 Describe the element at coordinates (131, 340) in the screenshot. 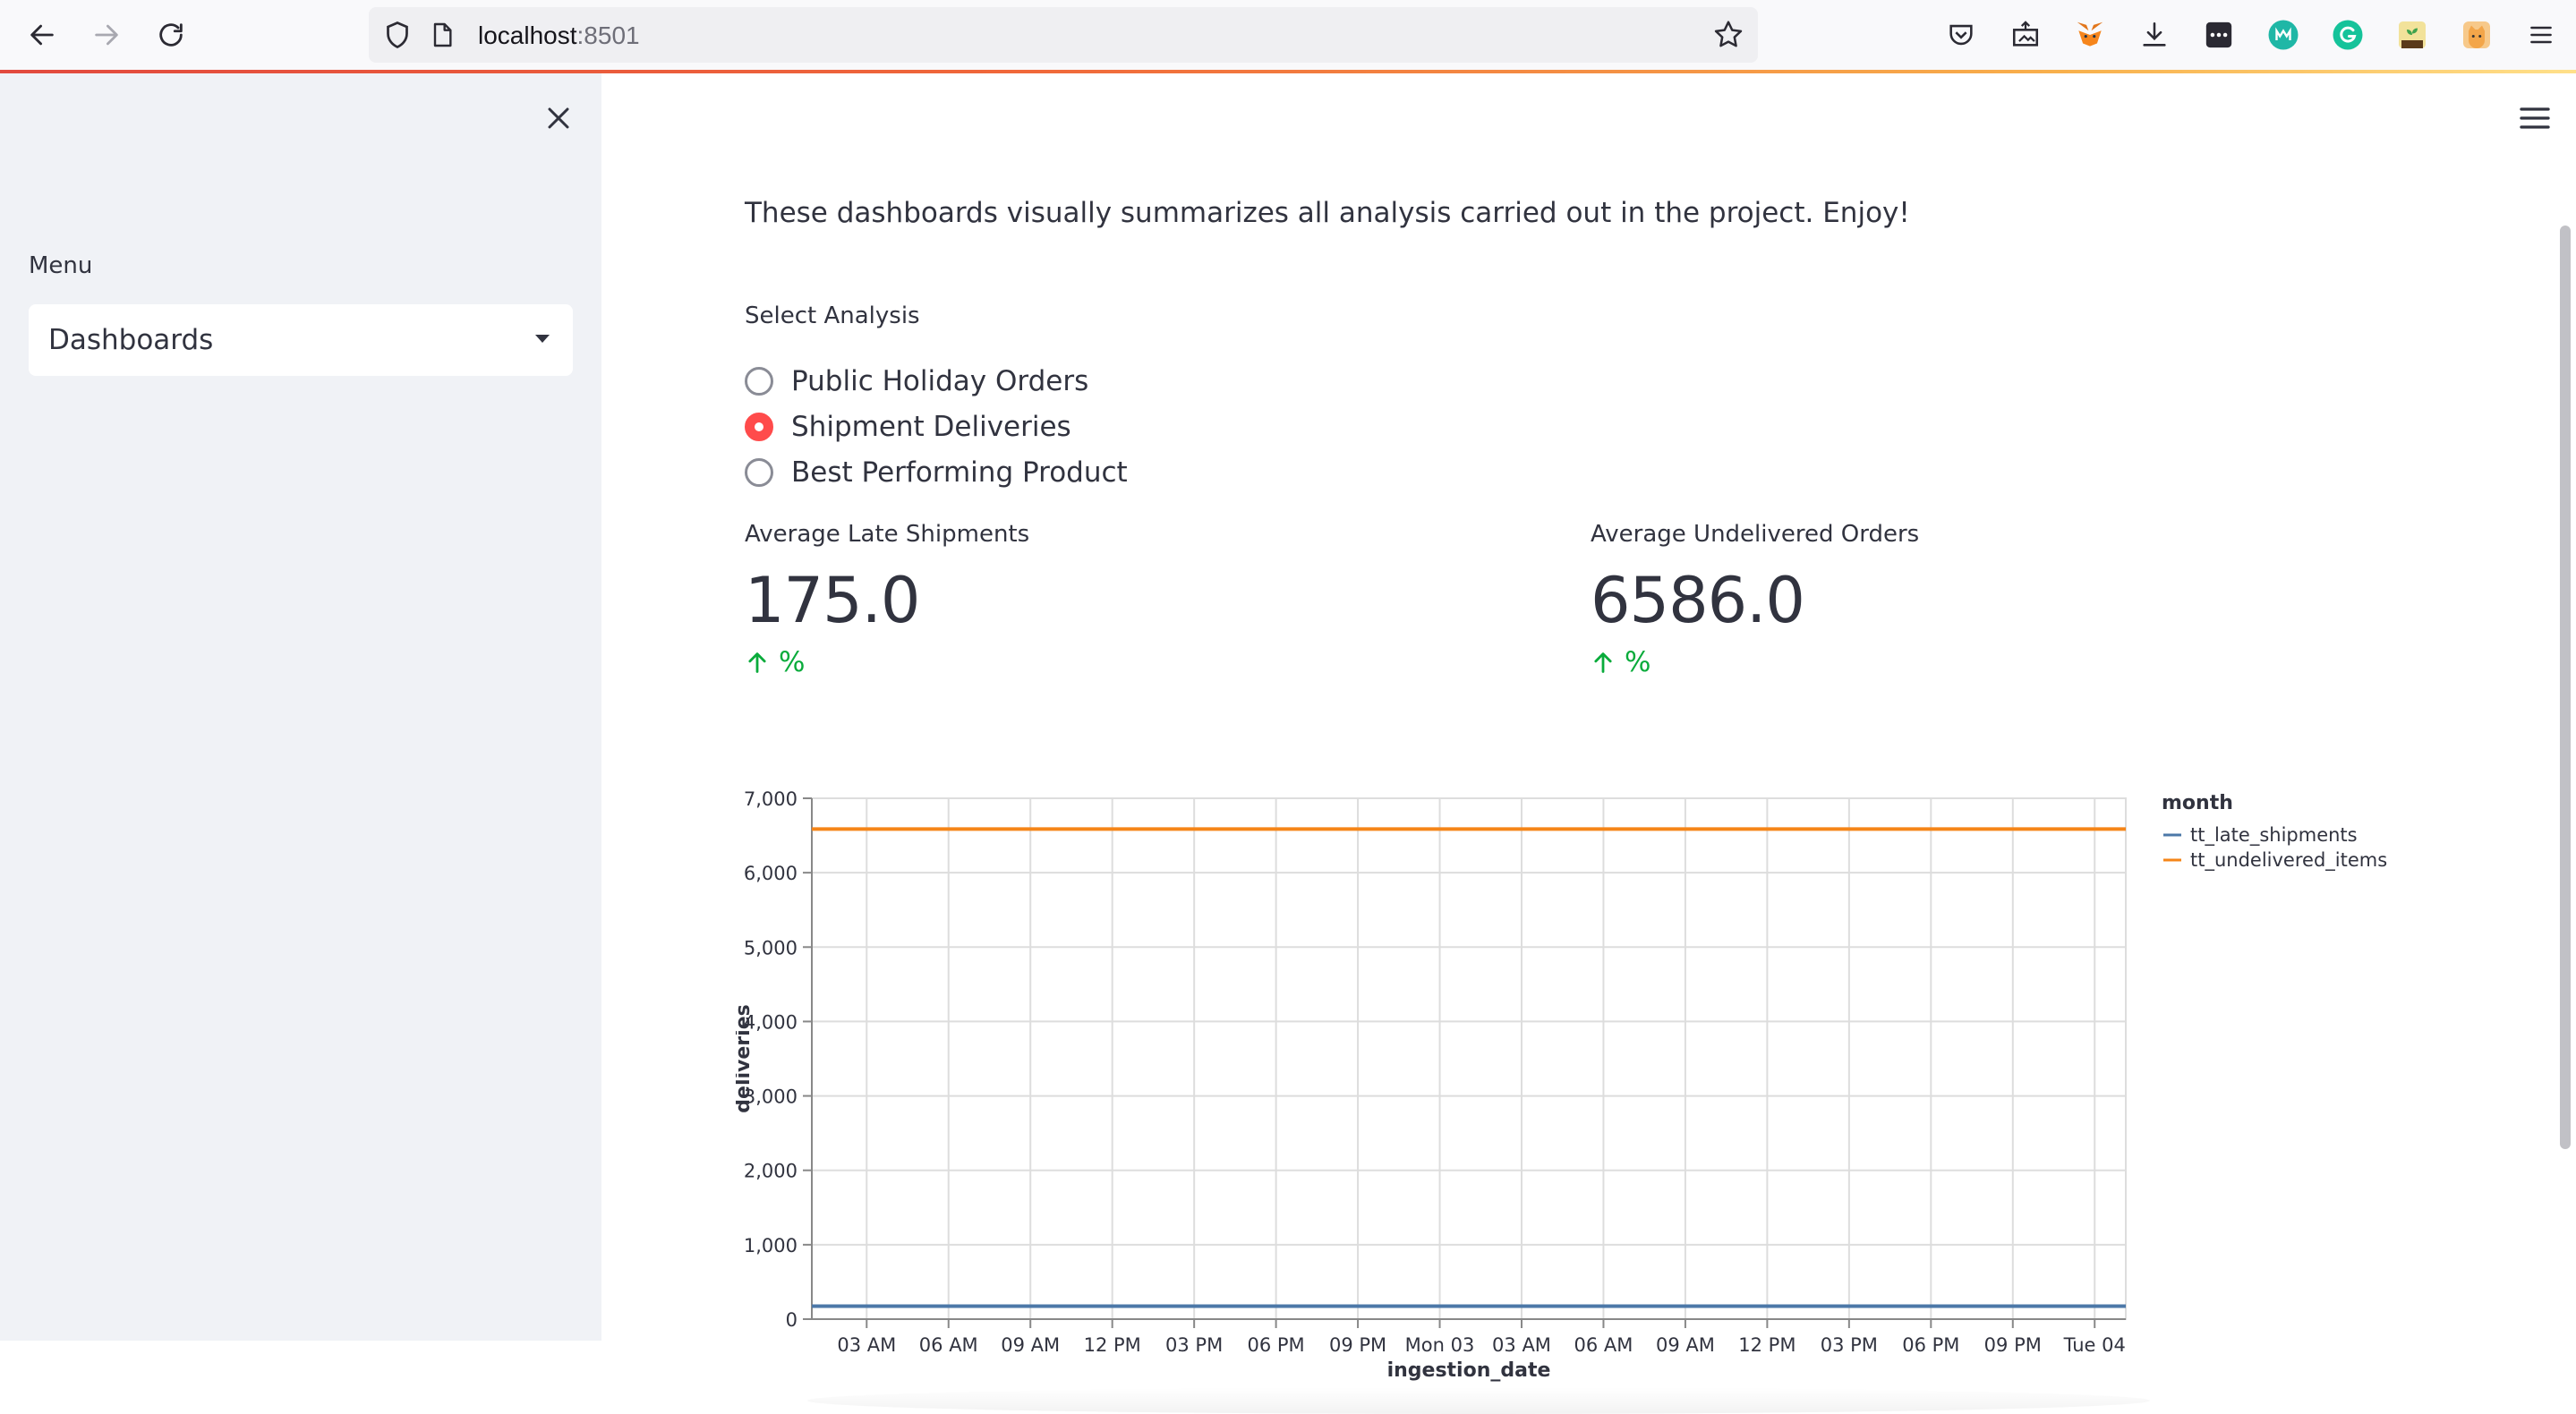

I see `menu-select-value: Dashboards` at that location.